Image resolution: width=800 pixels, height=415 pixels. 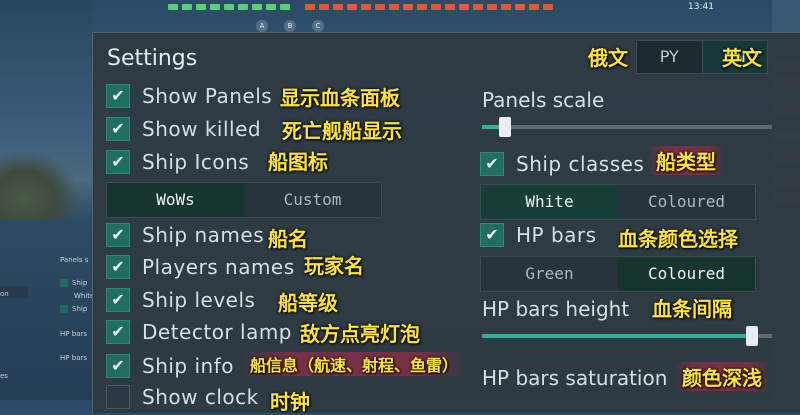 What do you see at coordinates (200, 397) in the screenshot?
I see `show-clock-label: Show clock` at bounding box center [200, 397].